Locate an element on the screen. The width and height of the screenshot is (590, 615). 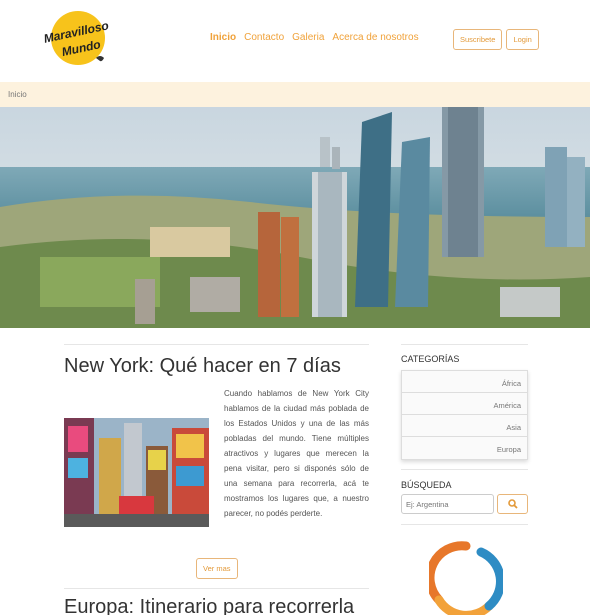
search-button is located at coordinates (512, 504).